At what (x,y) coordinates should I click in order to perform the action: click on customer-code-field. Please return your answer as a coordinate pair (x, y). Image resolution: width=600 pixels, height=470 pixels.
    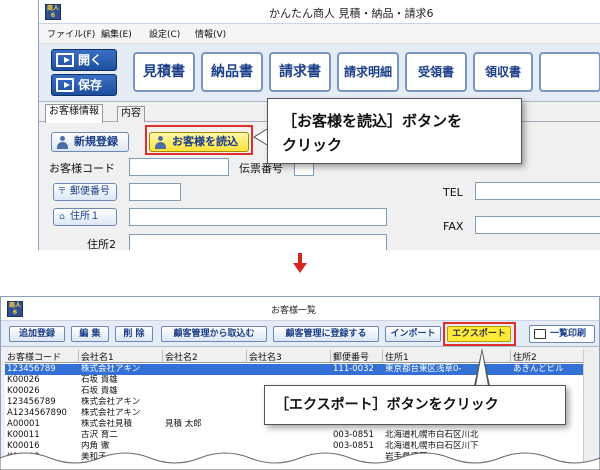
    Looking at the image, I should click on (179, 167).